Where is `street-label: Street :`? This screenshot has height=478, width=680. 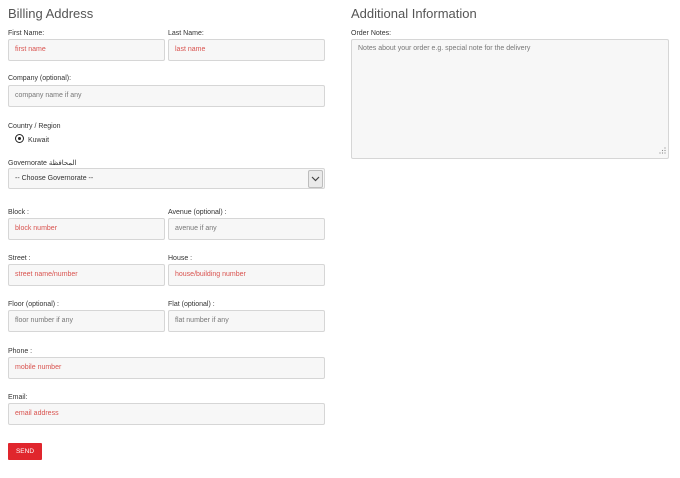
street-label: Street : is located at coordinates (19, 258).